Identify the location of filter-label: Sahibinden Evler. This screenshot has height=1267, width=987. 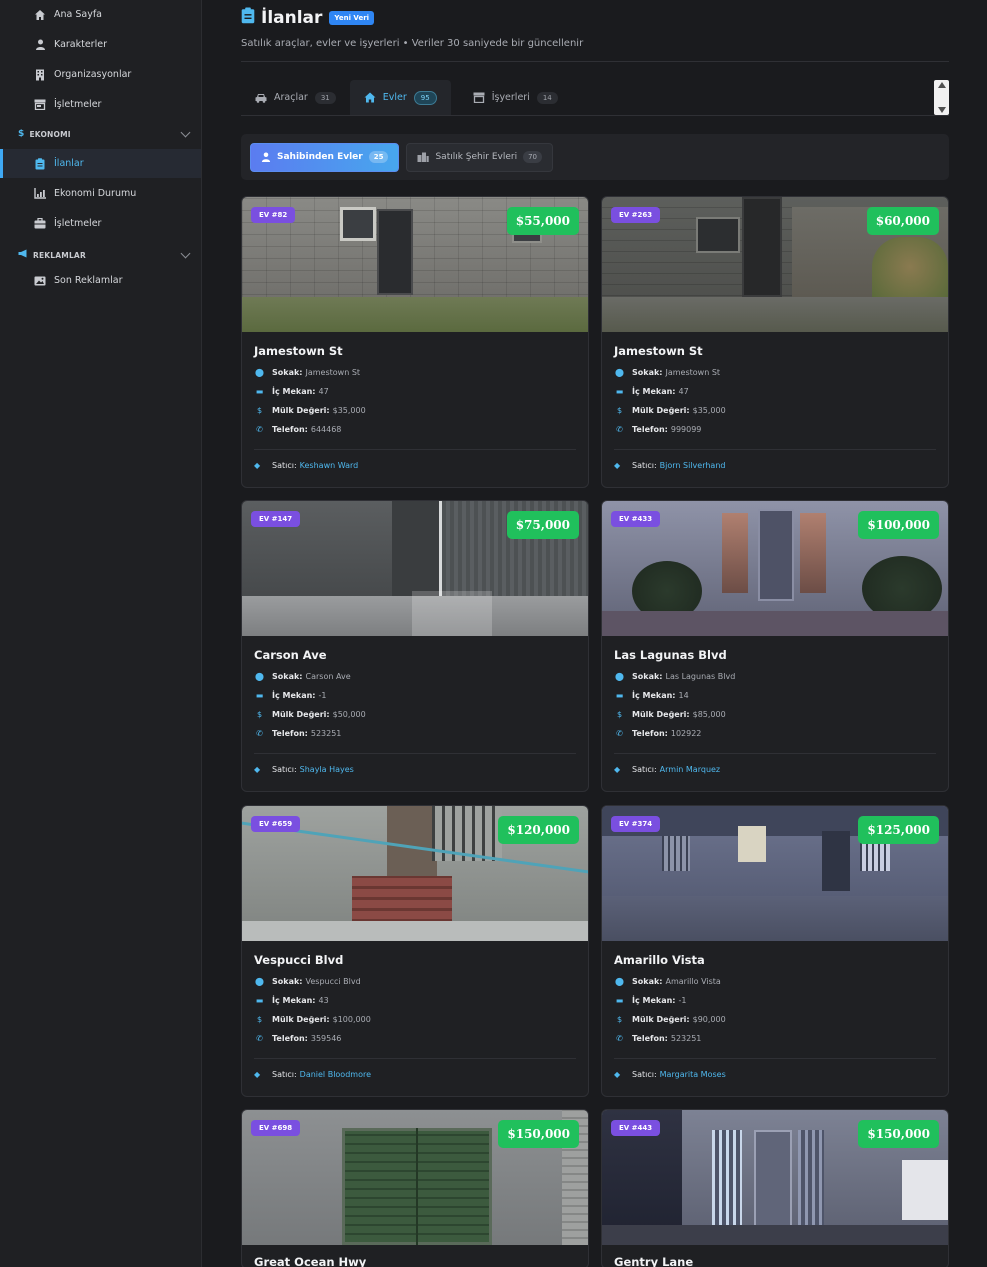
(320, 157).